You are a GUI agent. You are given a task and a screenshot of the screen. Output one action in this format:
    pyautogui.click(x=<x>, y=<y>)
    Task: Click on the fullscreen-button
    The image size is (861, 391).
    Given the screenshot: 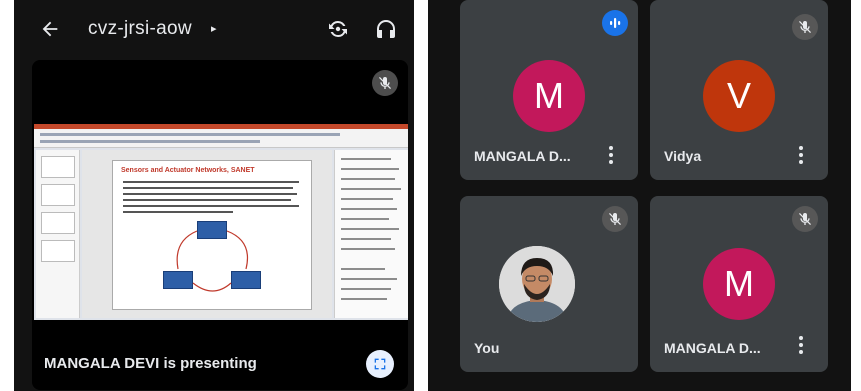 What is the action you would take?
    pyautogui.click(x=380, y=364)
    